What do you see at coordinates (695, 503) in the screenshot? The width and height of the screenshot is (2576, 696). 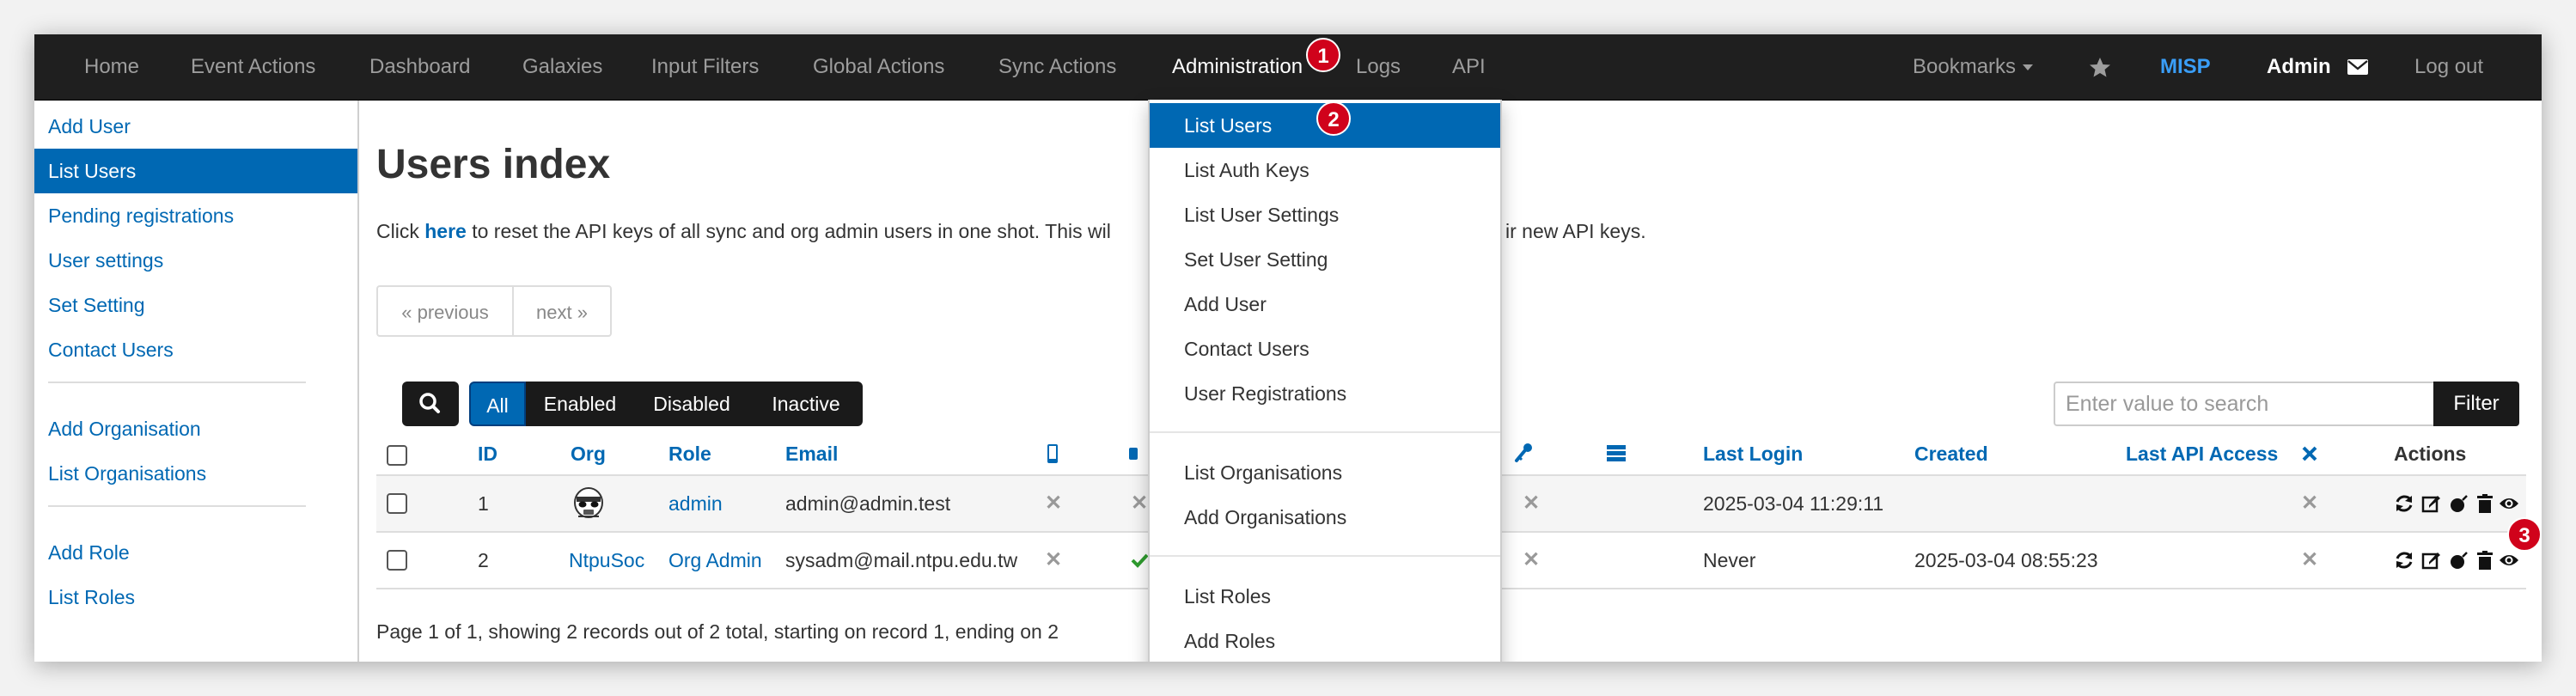 I see `cell-role-link: admin` at bounding box center [695, 503].